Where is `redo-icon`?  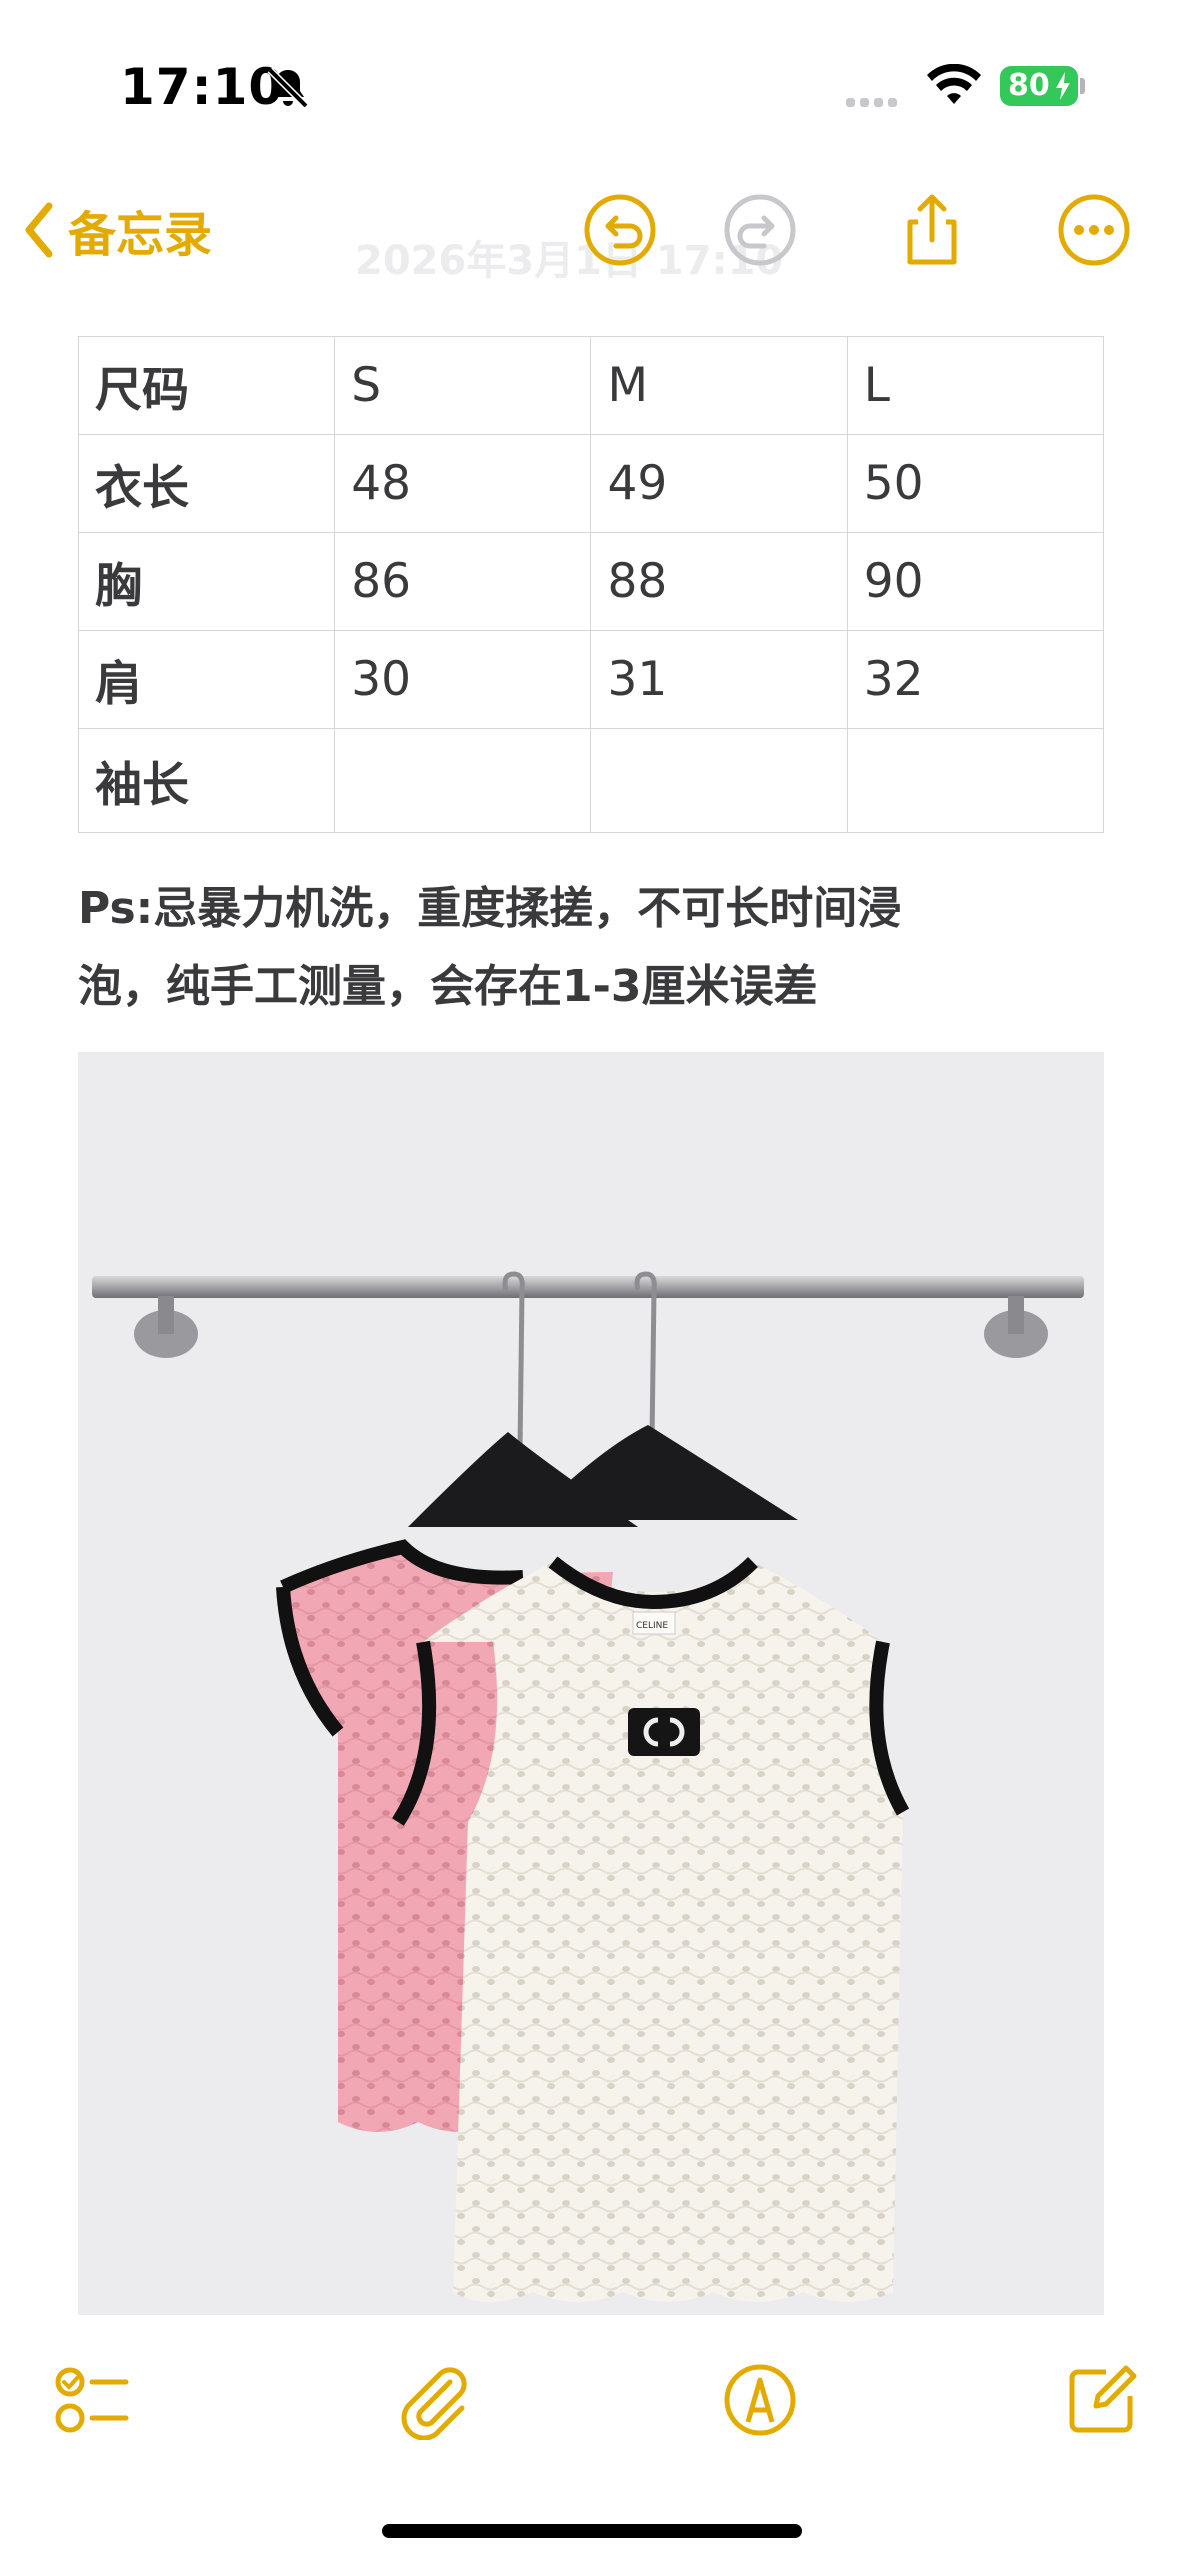 redo-icon is located at coordinates (760, 230).